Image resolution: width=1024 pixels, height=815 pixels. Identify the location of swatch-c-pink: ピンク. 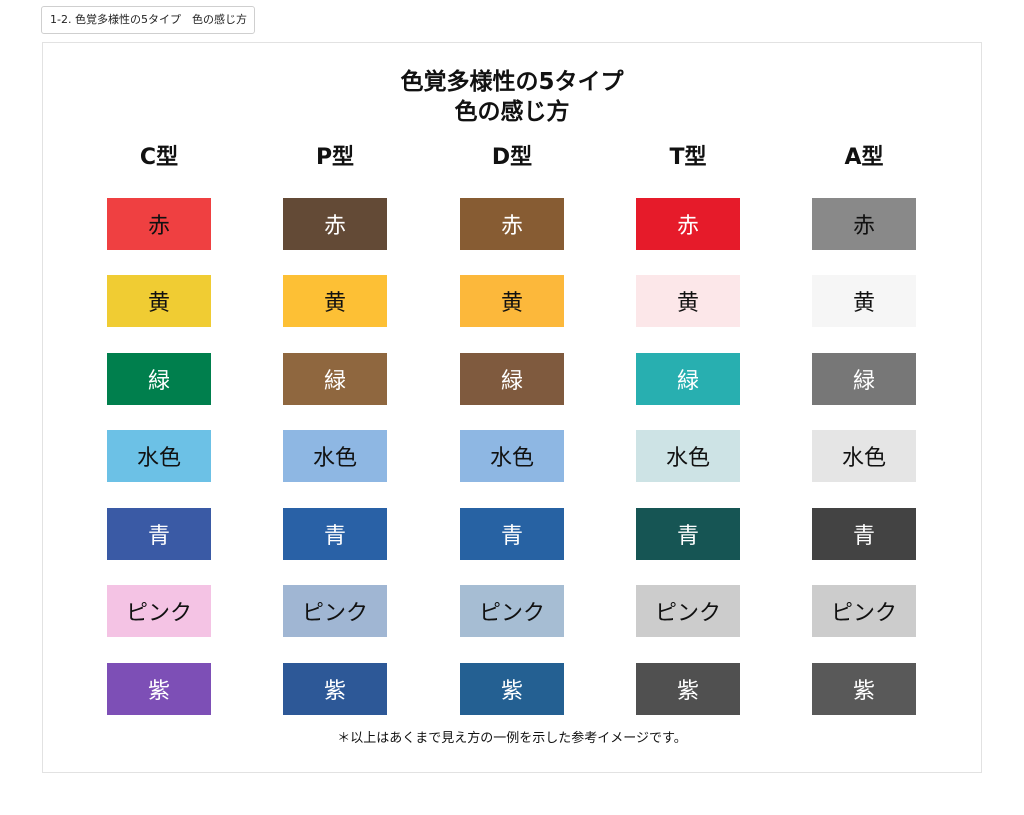
(159, 611).